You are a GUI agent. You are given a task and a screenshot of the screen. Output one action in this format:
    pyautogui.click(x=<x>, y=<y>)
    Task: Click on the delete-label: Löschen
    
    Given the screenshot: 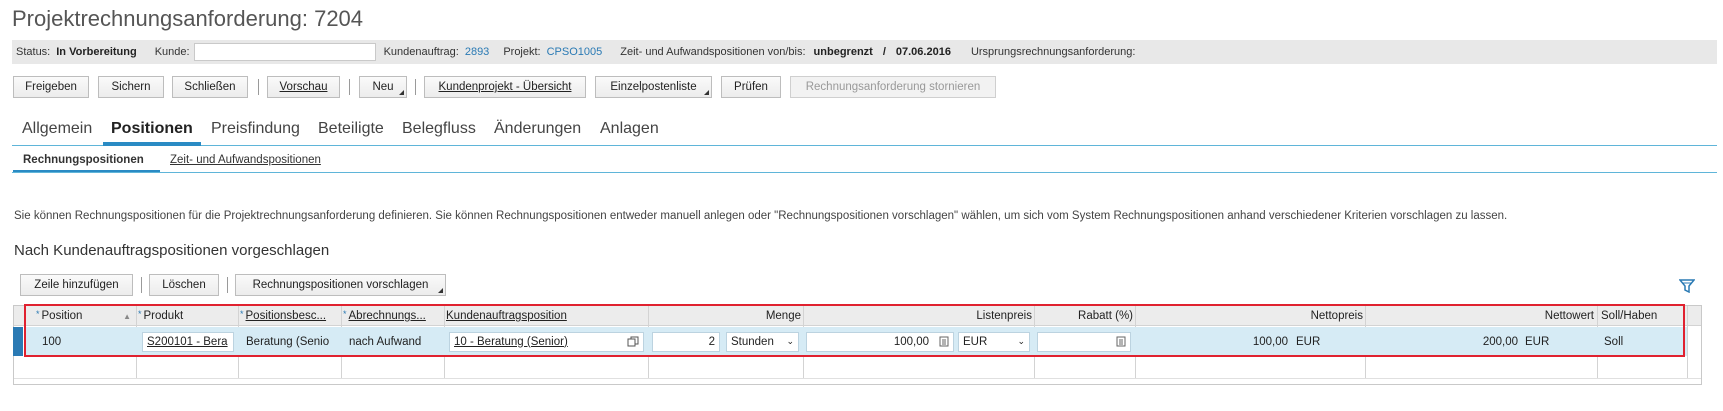 What is the action you would take?
    pyautogui.click(x=184, y=285)
    